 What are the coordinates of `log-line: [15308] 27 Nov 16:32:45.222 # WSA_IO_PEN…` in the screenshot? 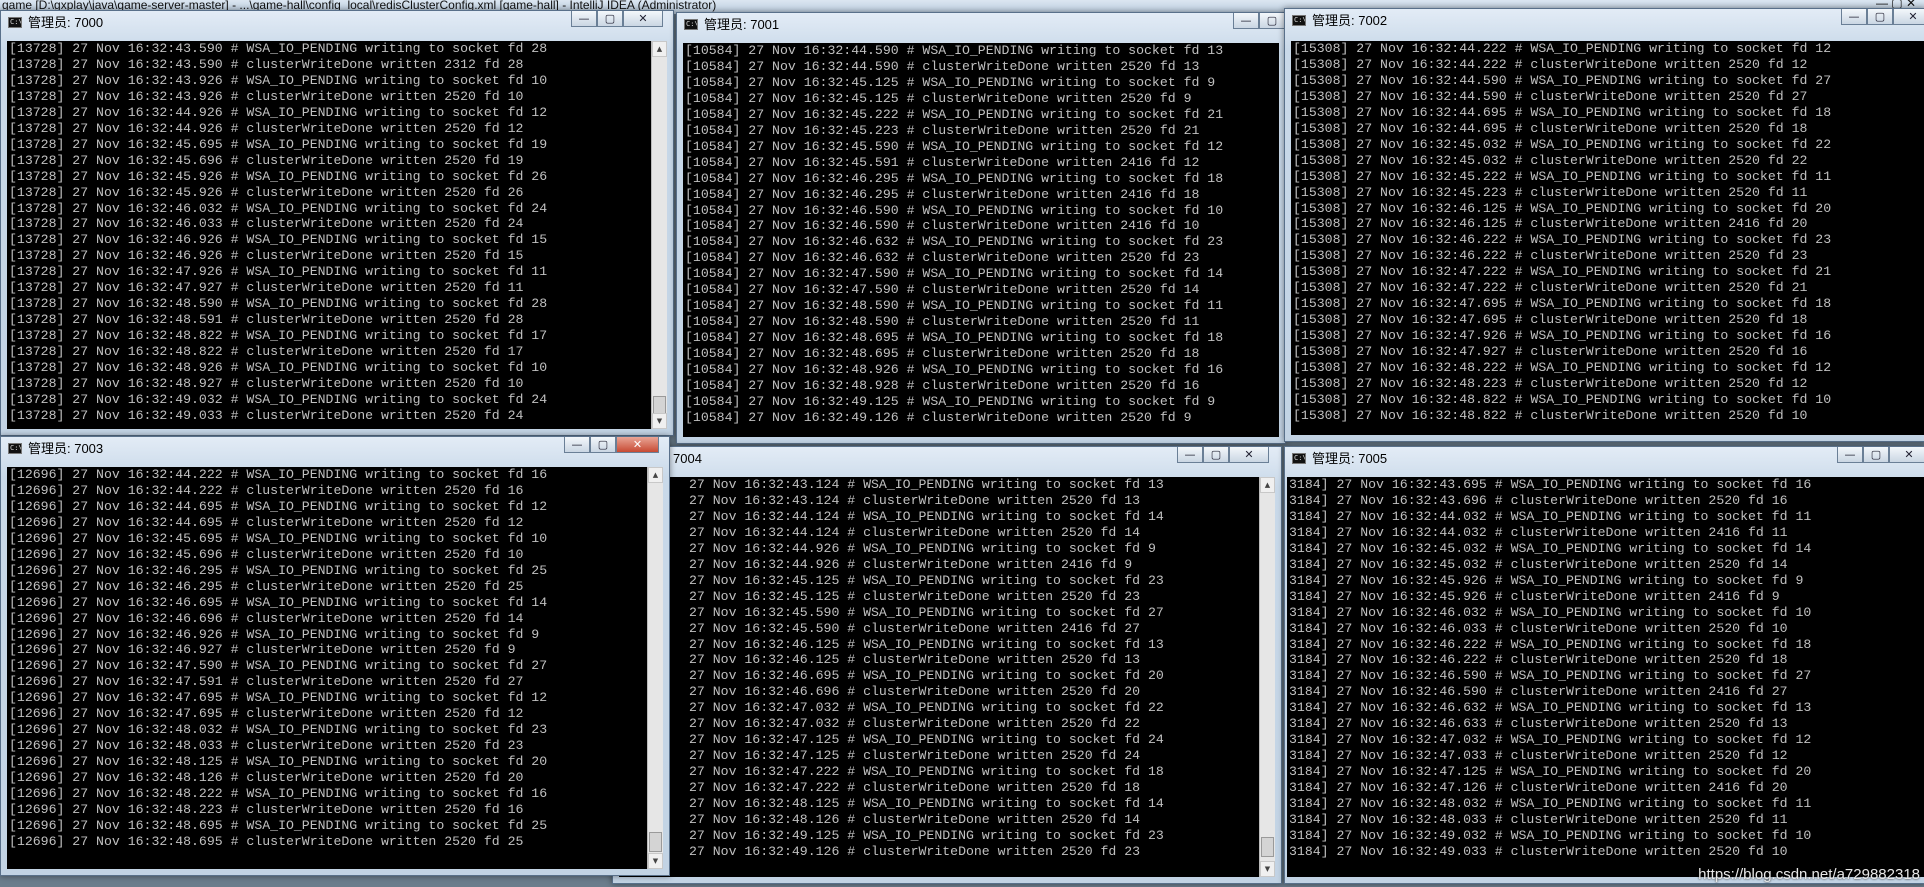 It's located at (1562, 176).